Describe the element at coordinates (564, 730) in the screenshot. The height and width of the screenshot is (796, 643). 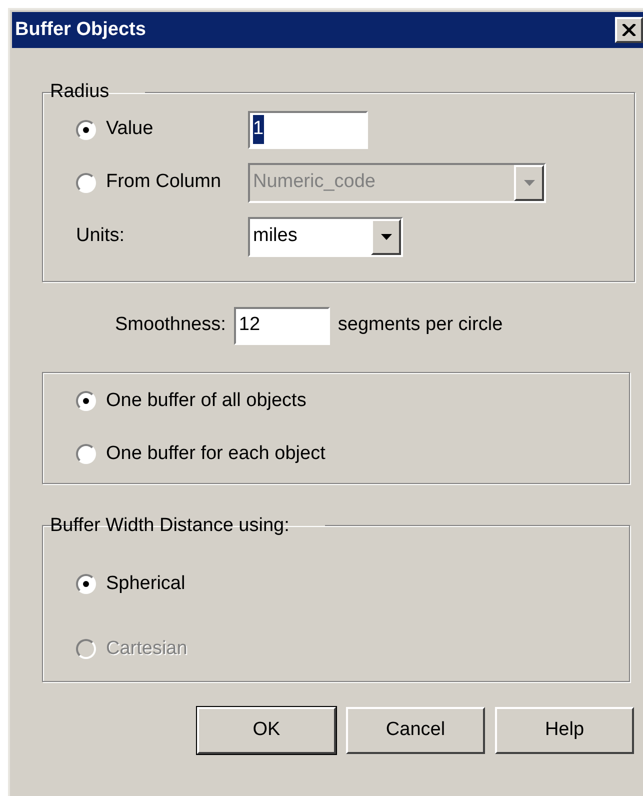
I see `dialog-button: Help` at that location.